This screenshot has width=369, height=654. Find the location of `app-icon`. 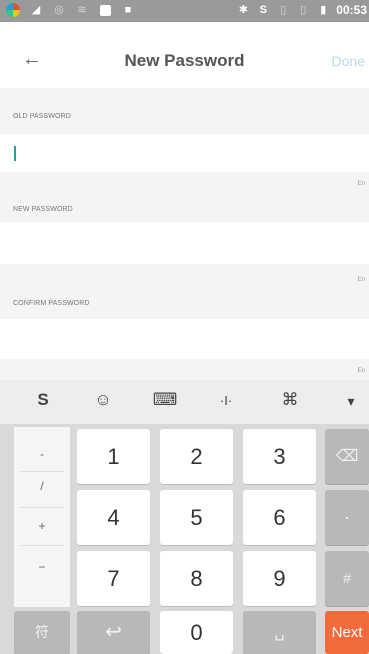

app-icon is located at coordinates (13, 10).